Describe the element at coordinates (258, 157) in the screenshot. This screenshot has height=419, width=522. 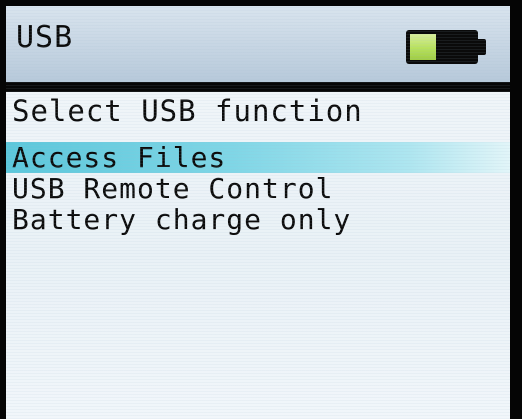
I see `menu-item-access-files: Access Files` at that location.